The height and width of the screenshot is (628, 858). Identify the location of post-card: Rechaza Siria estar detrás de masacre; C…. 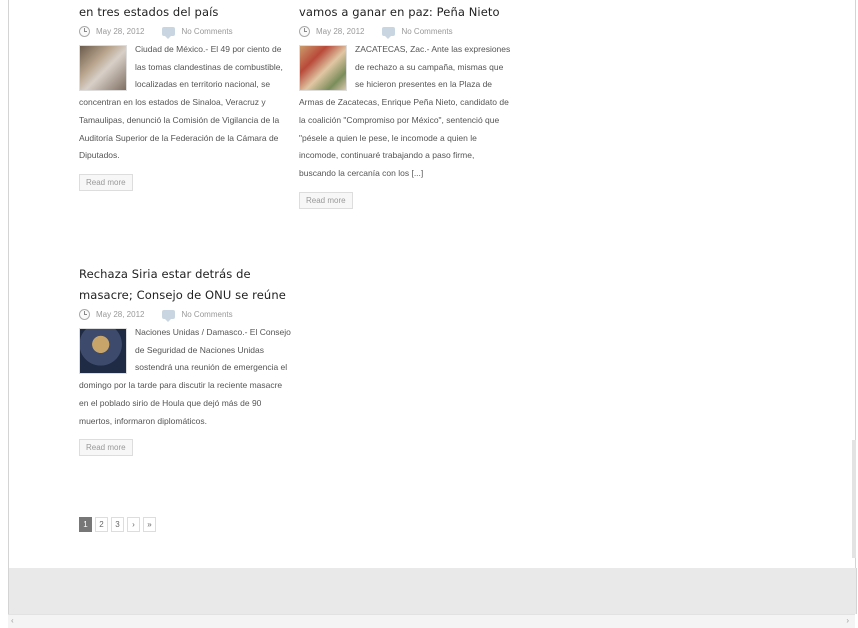
(185, 360).